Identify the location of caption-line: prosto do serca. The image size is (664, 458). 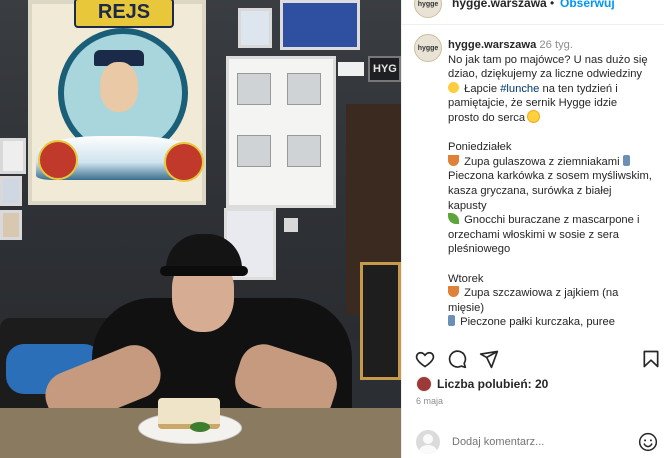
(552, 118).